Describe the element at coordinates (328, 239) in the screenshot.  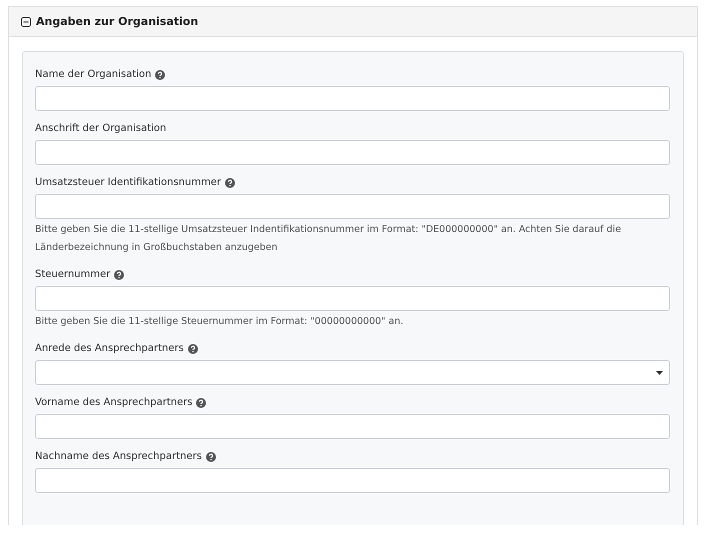
I see `help-text: Bitte geben Sie die 11-stellige Umsatzsteuer Indentifikationsnummer im Format: "DE000000000" an. Achten Sie darauf die Länderbezeichnung in Großbuchstaben anzugeben` at that location.